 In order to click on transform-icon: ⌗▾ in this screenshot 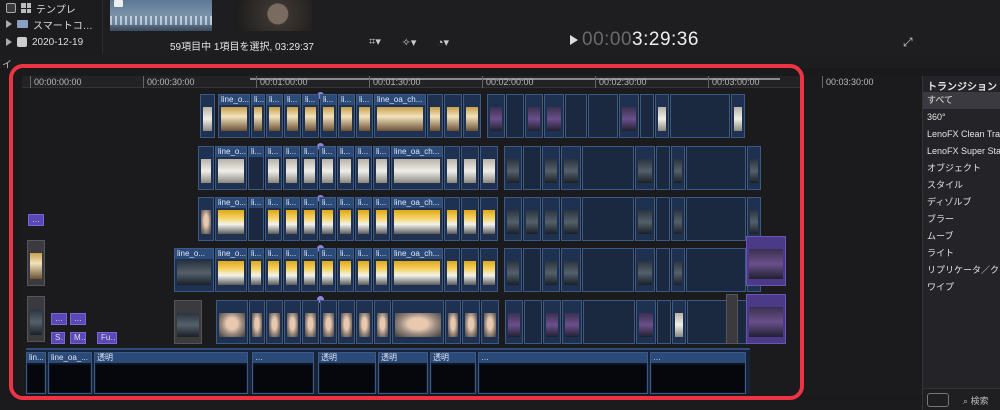, I will do `click(375, 42)`.